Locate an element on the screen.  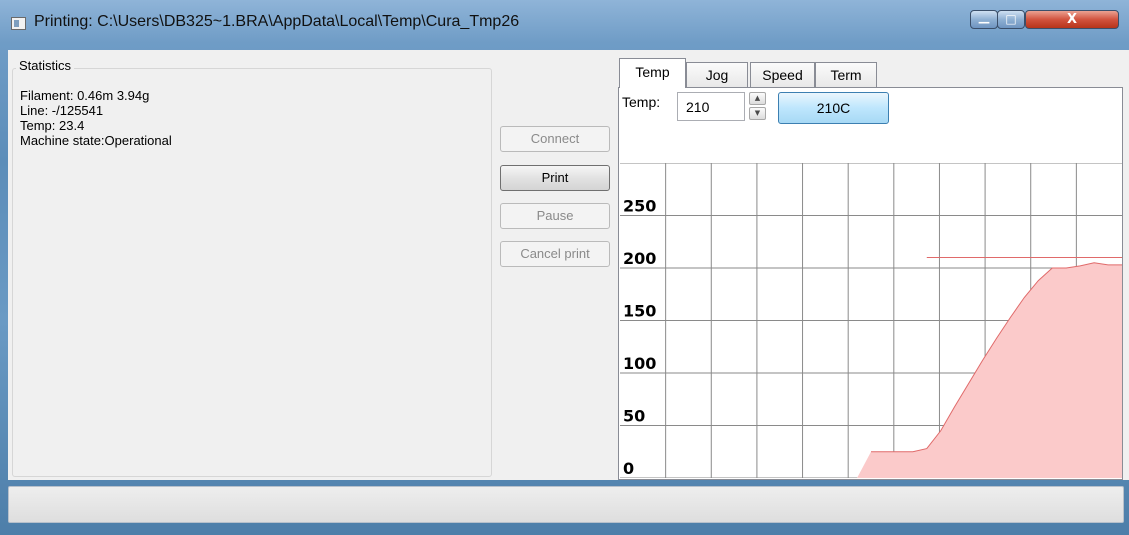
set-temp-button: 210C is located at coordinates (833, 108).